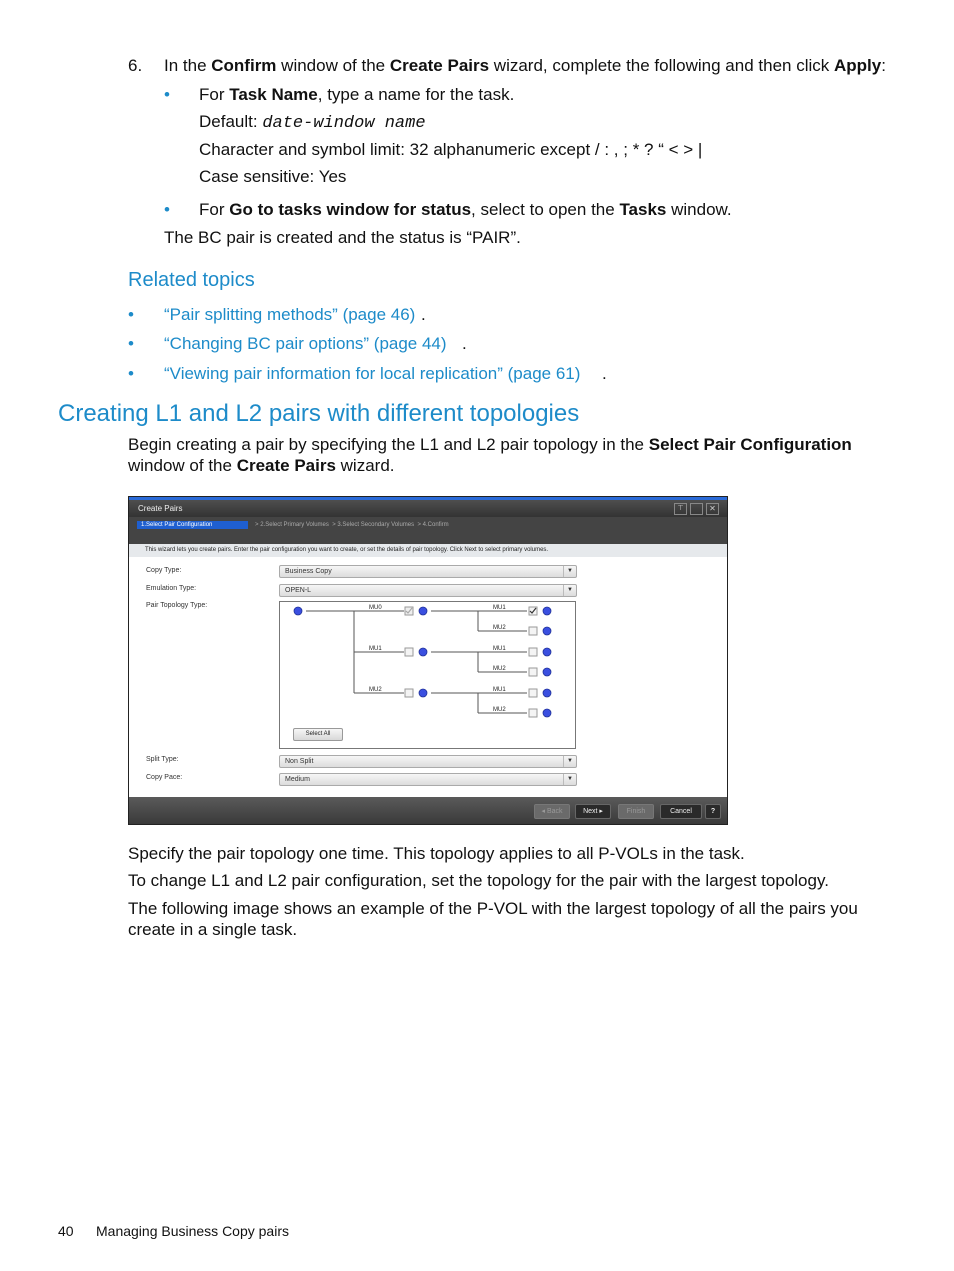 This screenshot has height=1271, width=954. Describe the element at coordinates (164, 777) in the screenshot. I see `copy-pace-label: Copy Pace:` at that location.